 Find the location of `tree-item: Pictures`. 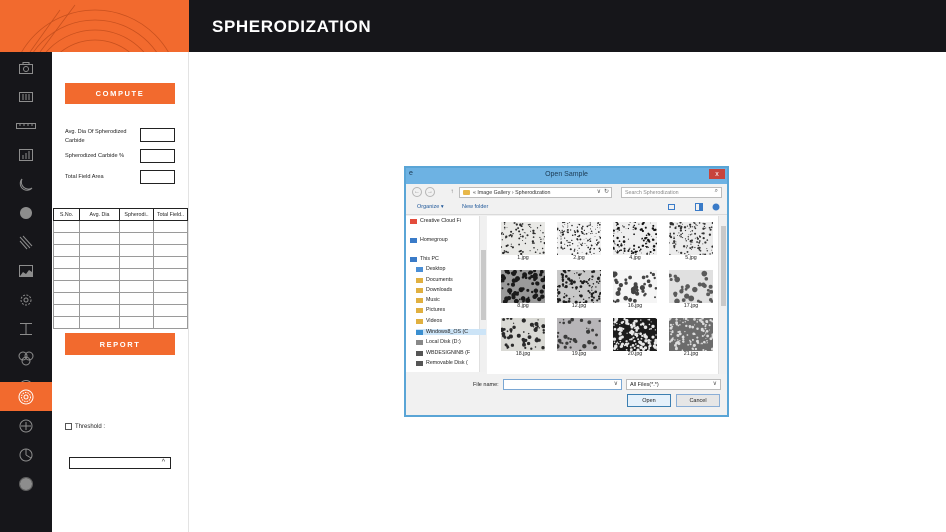

tree-item: Pictures is located at coordinates (451, 310).